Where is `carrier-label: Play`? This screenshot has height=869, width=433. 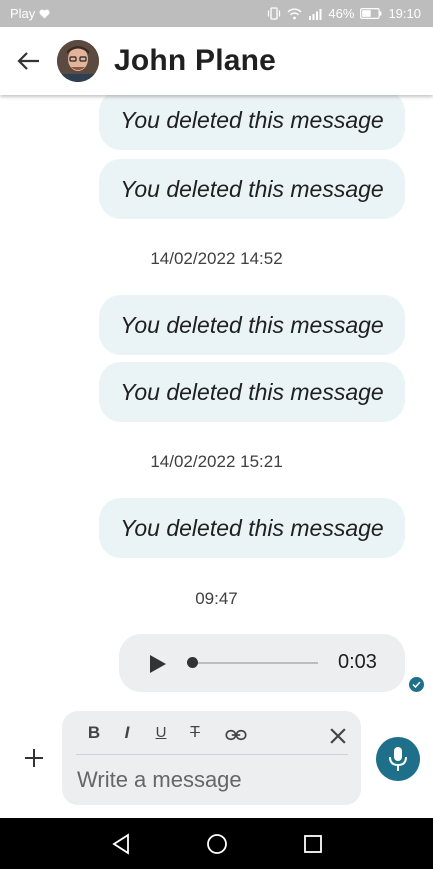
carrier-label: Play is located at coordinates (23, 13).